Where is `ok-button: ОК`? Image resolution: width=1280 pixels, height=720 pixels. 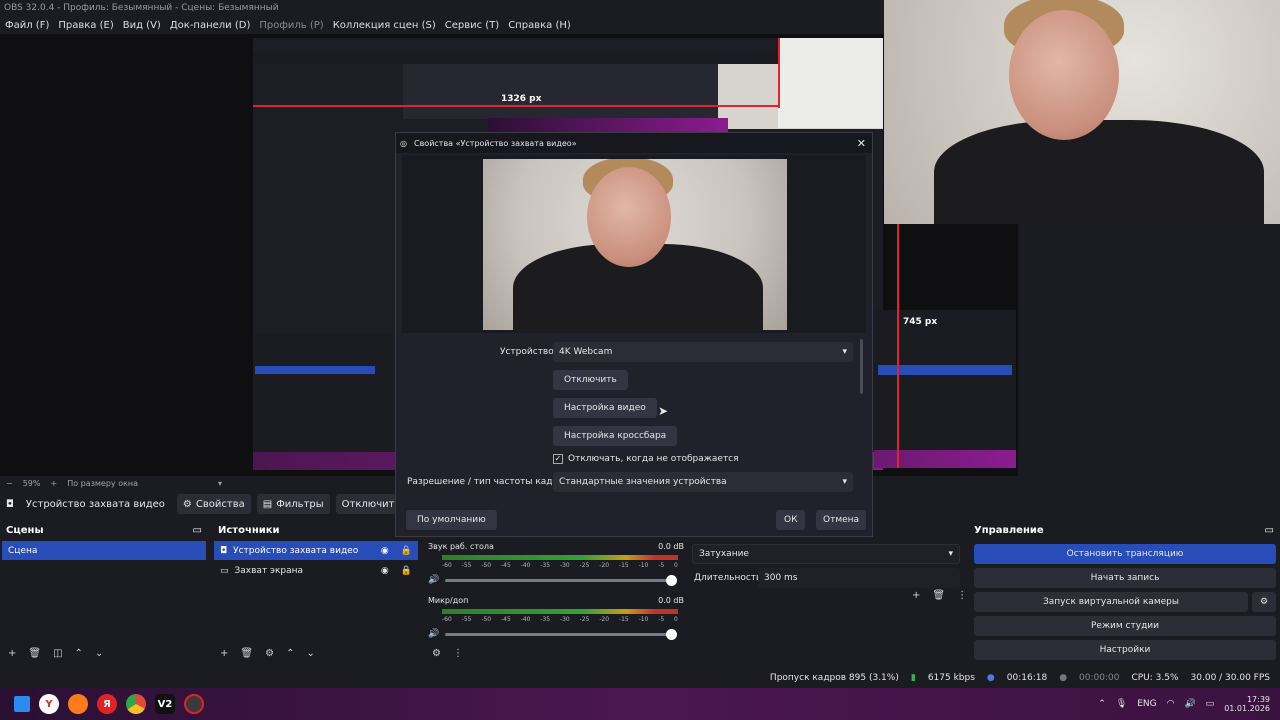
ok-button: ОК is located at coordinates (791, 520).